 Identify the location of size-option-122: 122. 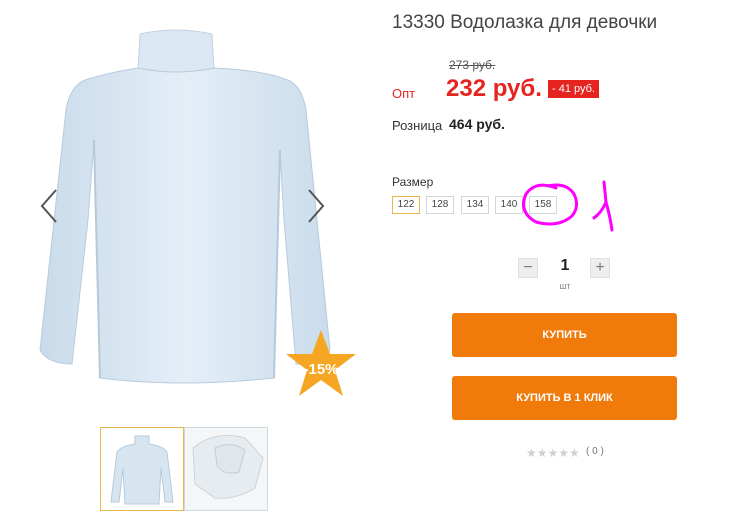
(406, 205).